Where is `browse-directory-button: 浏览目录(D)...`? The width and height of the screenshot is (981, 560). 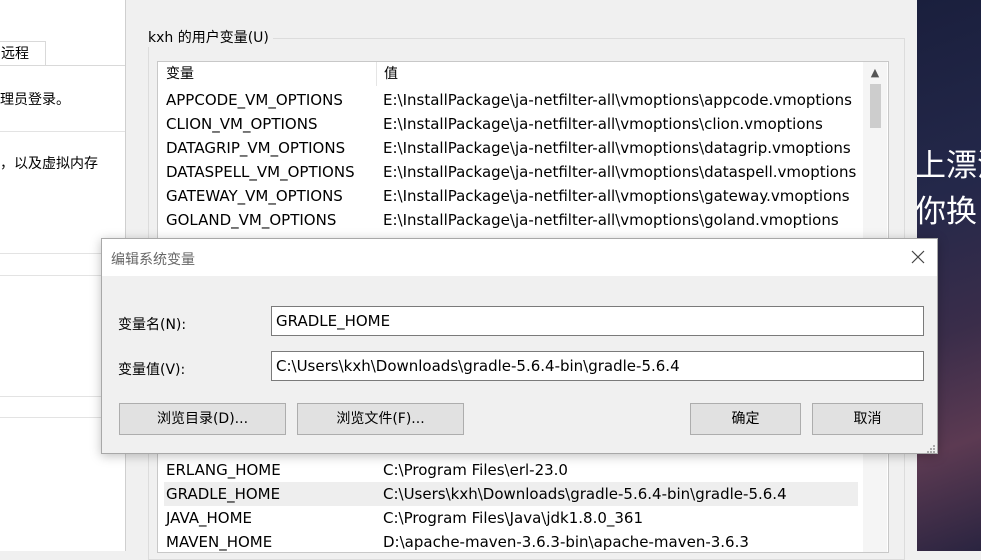
browse-directory-button: 浏览目录(D)... is located at coordinates (202, 419).